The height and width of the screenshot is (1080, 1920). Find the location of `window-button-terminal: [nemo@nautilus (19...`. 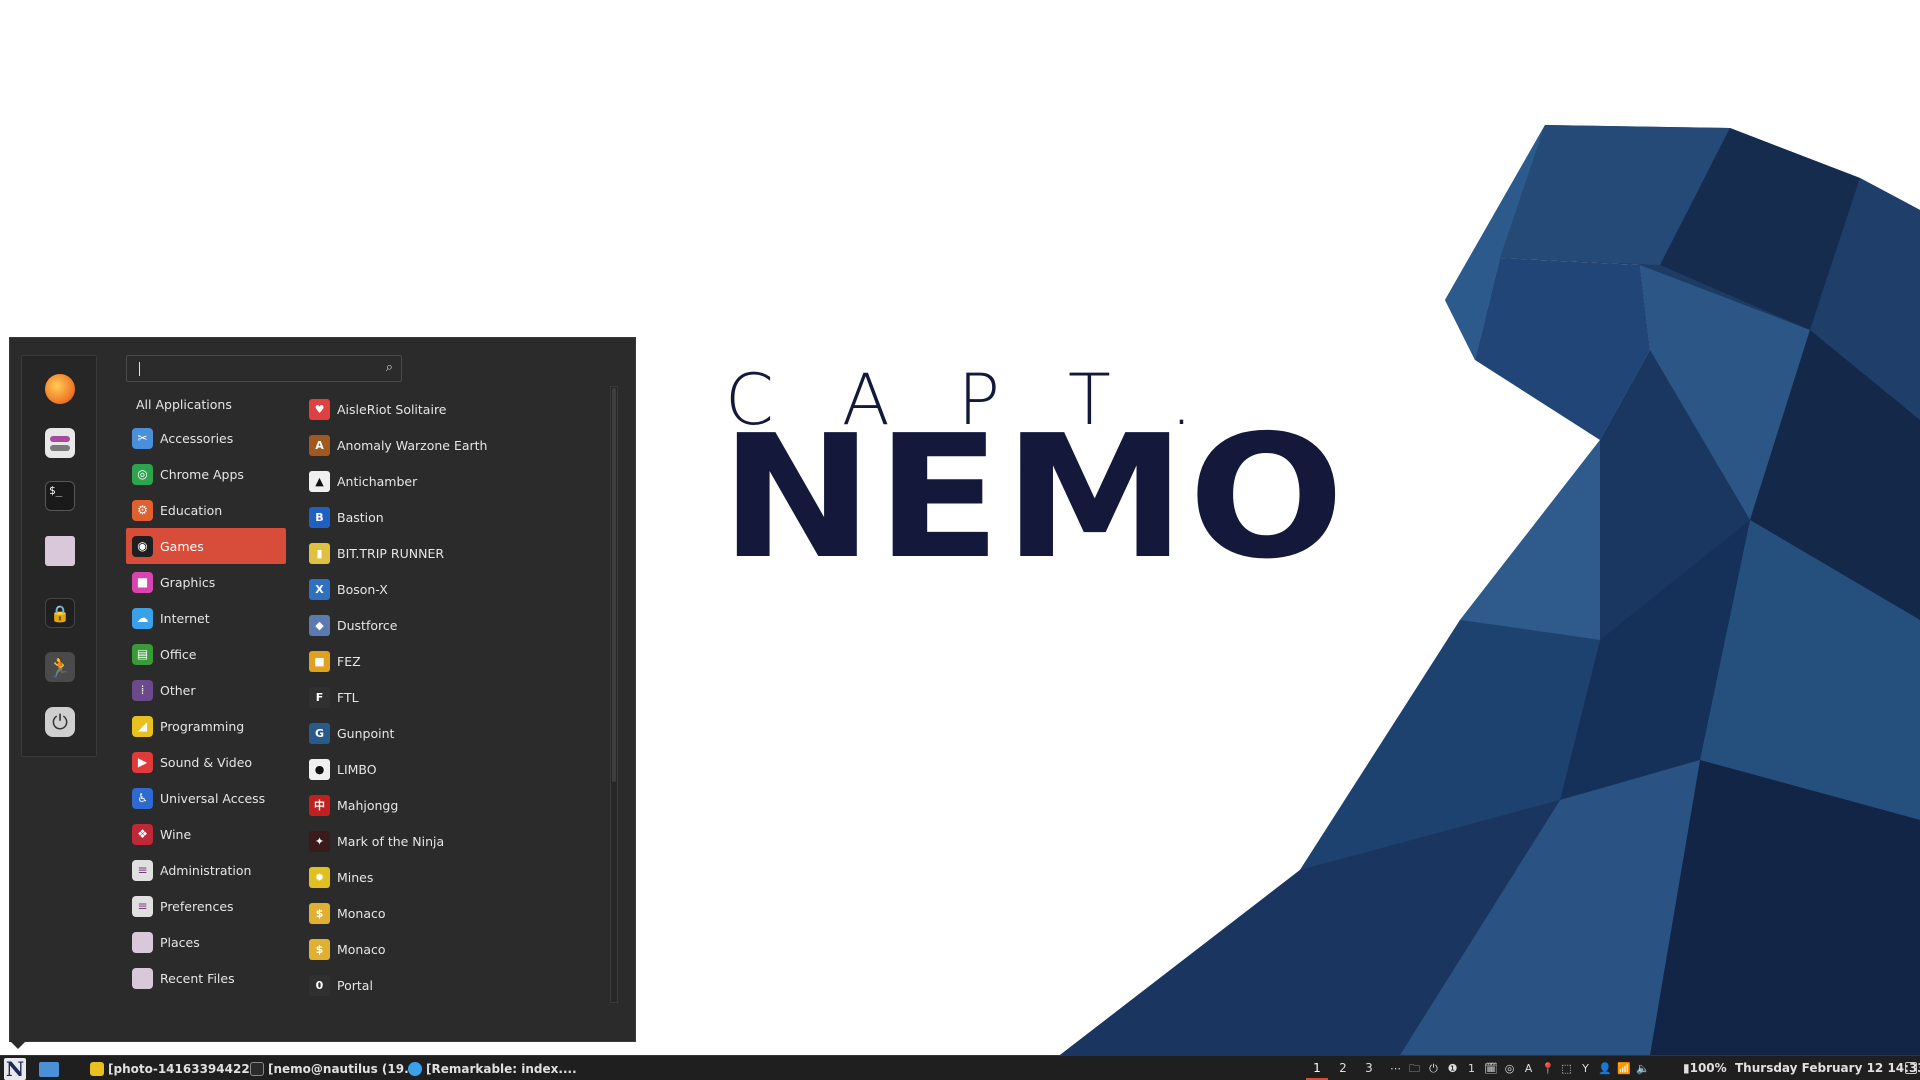

window-button-terminal: [nemo@nautilus (19... is located at coordinates (334, 1068).